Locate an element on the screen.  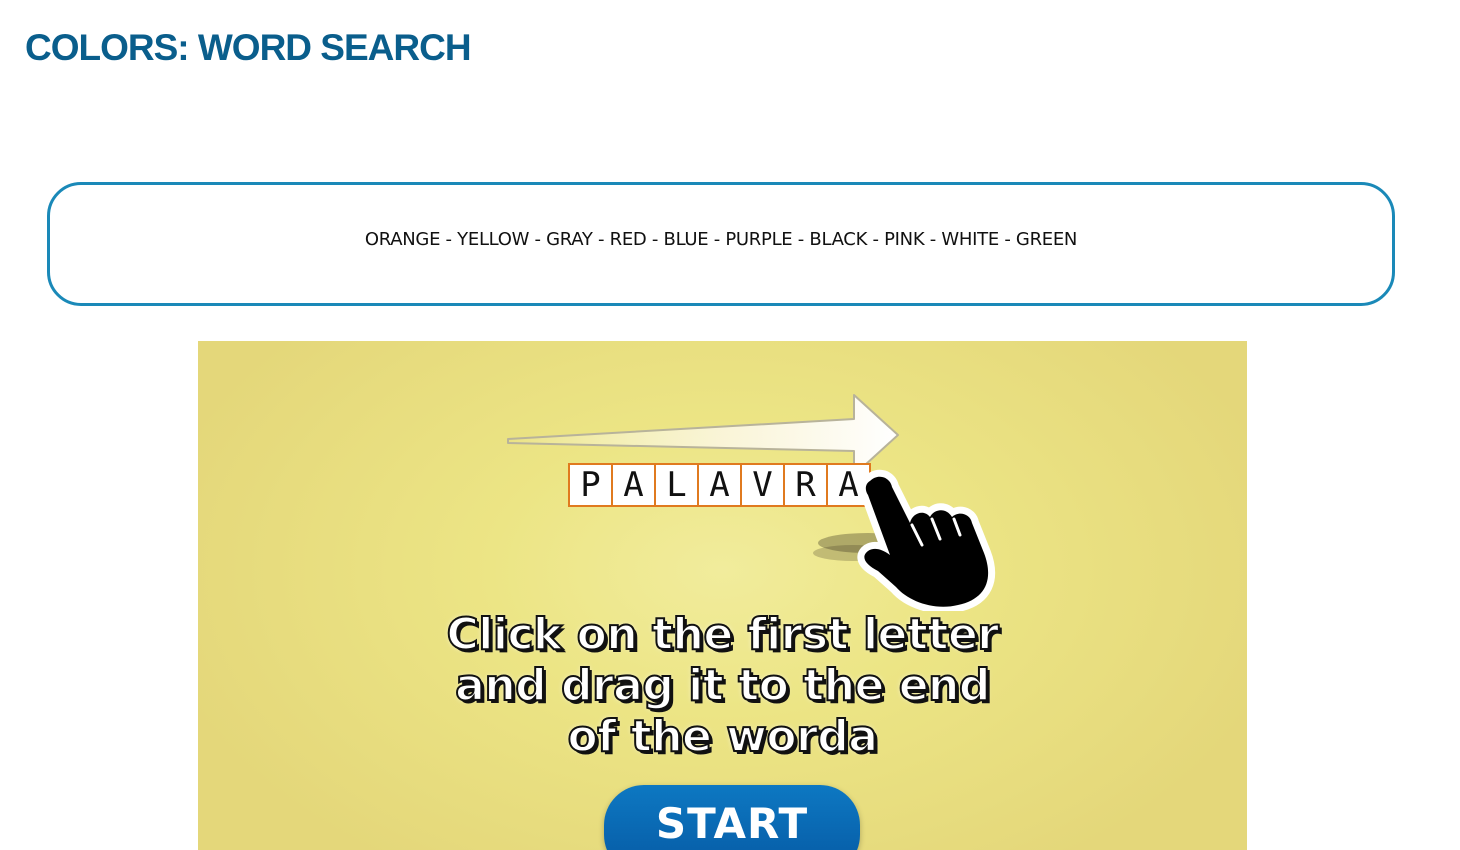
instructions-line-2: and drag it to the end is located at coordinates (722, 685).